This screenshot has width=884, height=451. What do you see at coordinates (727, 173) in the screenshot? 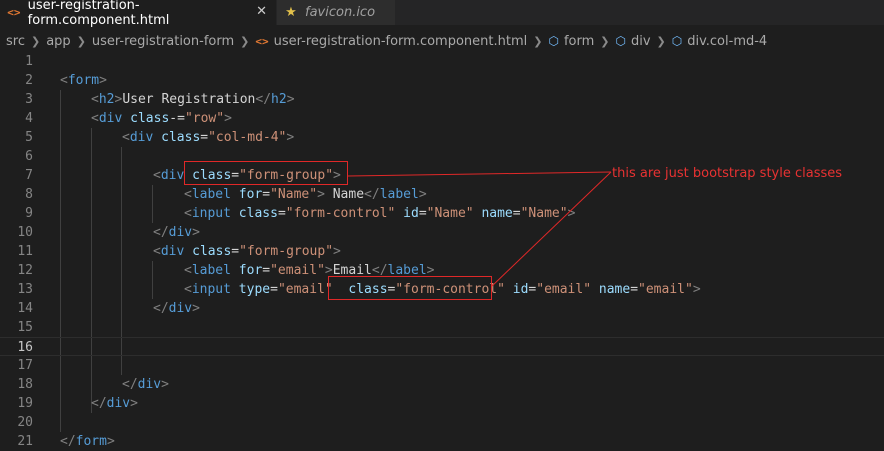
I see `annotation-note: this are just bootstrap style classes` at bounding box center [727, 173].